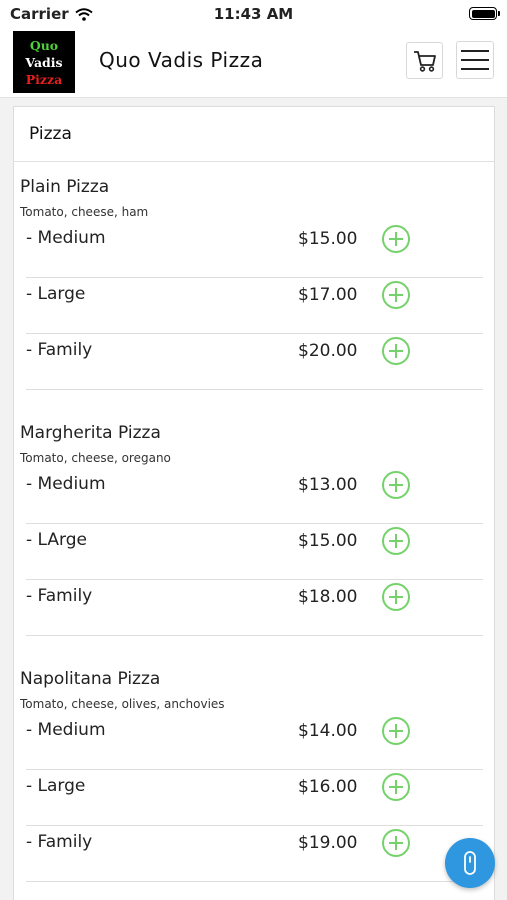  I want to click on logo-line-1: Quo, so click(44, 45).